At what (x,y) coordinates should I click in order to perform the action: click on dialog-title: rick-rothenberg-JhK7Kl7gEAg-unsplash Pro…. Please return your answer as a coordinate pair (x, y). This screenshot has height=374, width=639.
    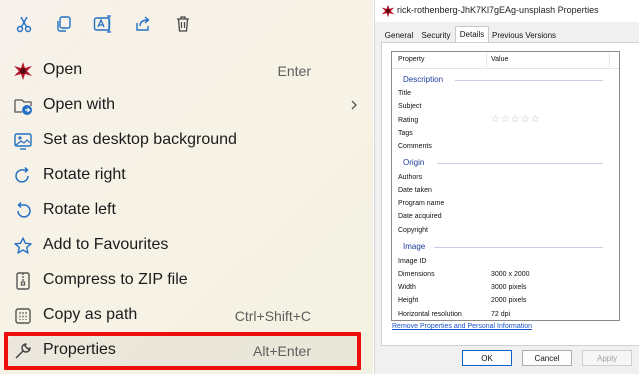
    Looking at the image, I should click on (498, 10).